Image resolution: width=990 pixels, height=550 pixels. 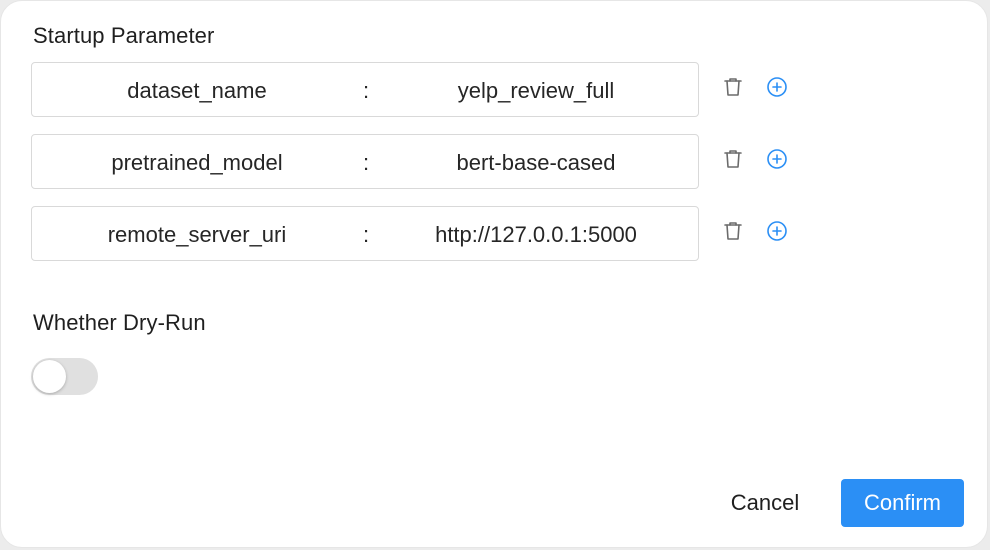 I want to click on param-key: dataset_name, so click(x=197, y=90).